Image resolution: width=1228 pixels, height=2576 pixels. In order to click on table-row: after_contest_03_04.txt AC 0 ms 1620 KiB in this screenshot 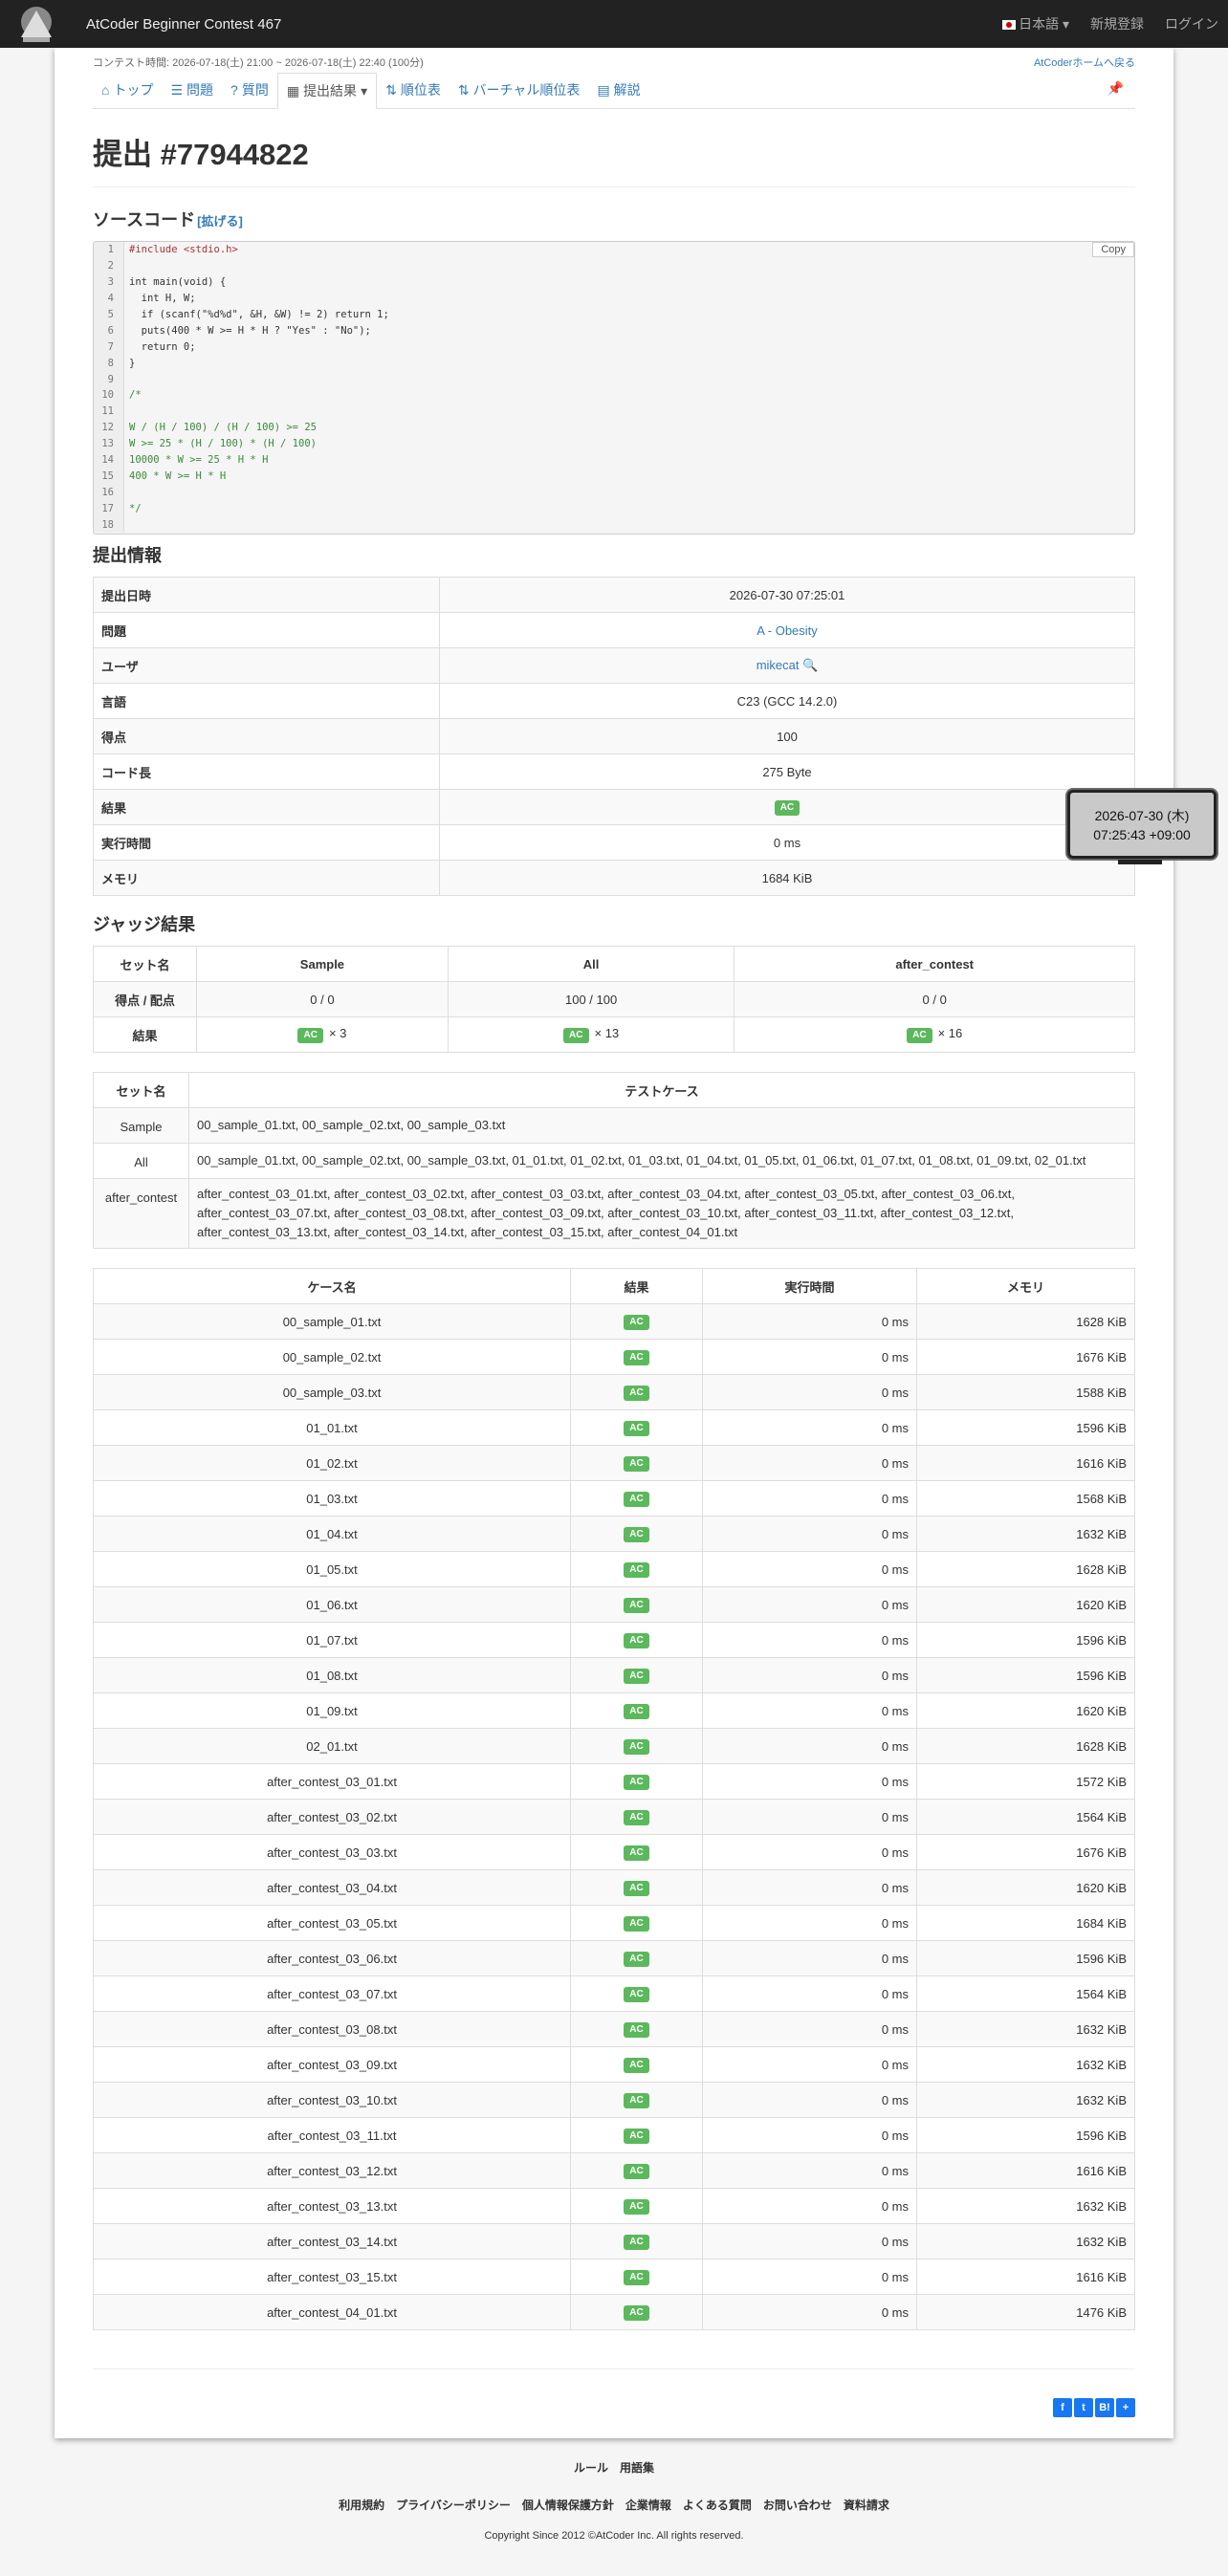, I will do `click(614, 1887)`.